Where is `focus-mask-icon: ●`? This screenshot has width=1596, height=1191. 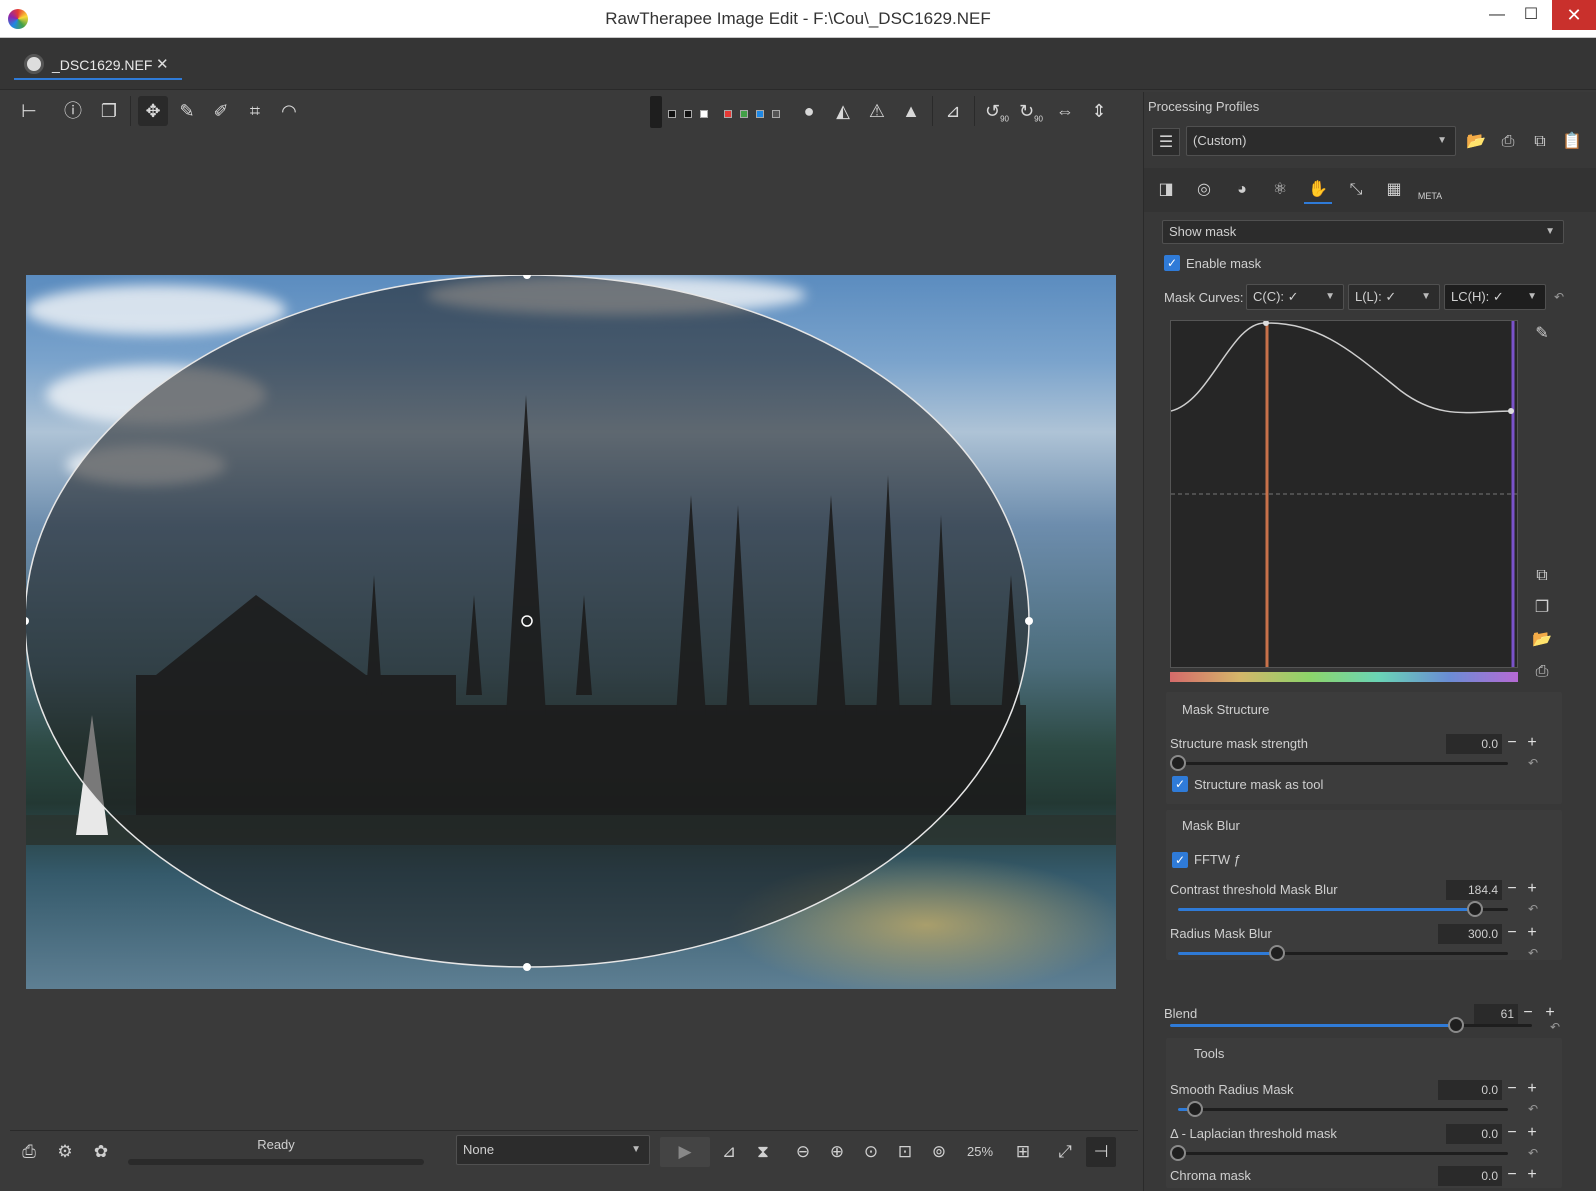
focus-mask-icon: ● is located at coordinates (809, 111).